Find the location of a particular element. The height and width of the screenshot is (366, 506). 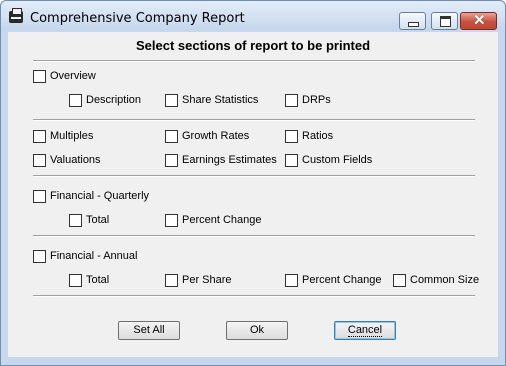

checkbox-label: Share Statistics is located at coordinates (220, 100).